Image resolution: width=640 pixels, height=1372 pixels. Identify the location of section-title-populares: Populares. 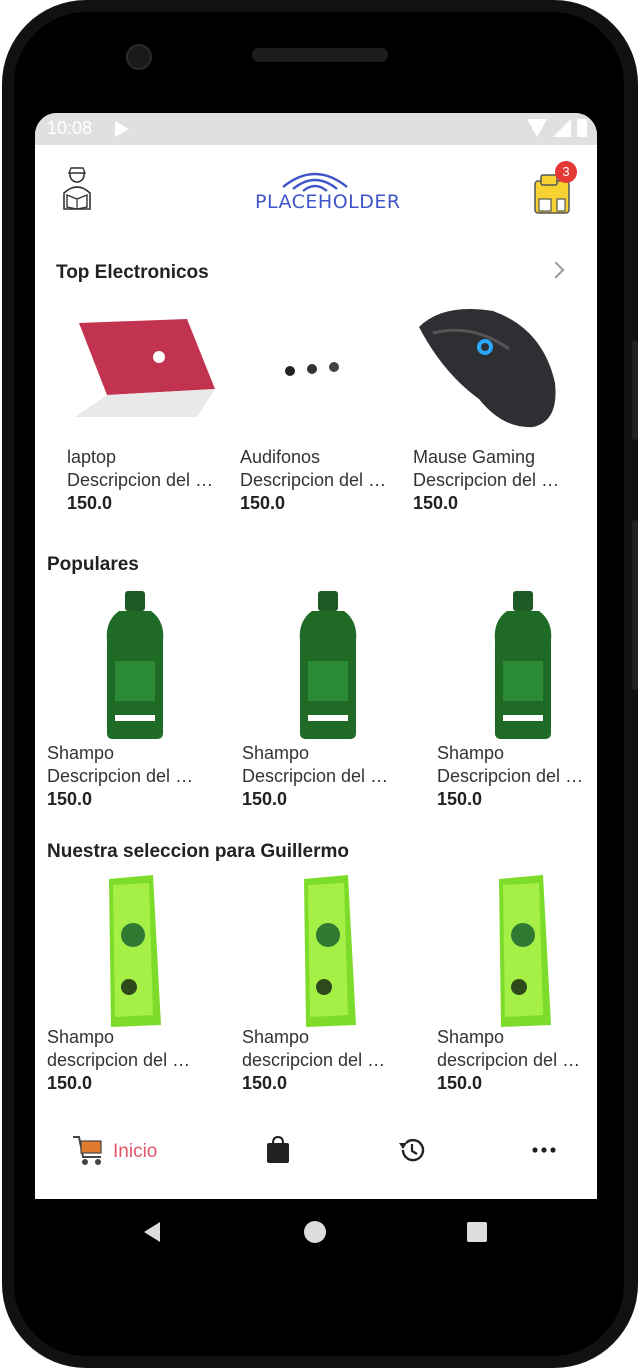
(93, 564).